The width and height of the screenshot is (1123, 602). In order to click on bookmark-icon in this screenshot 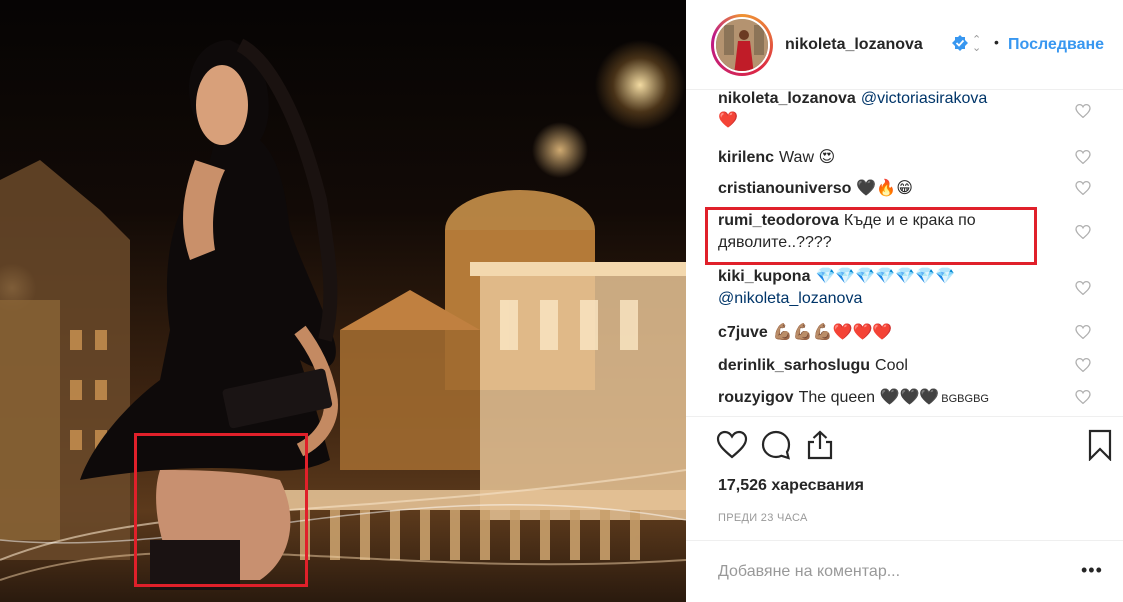, I will do `click(1100, 445)`.